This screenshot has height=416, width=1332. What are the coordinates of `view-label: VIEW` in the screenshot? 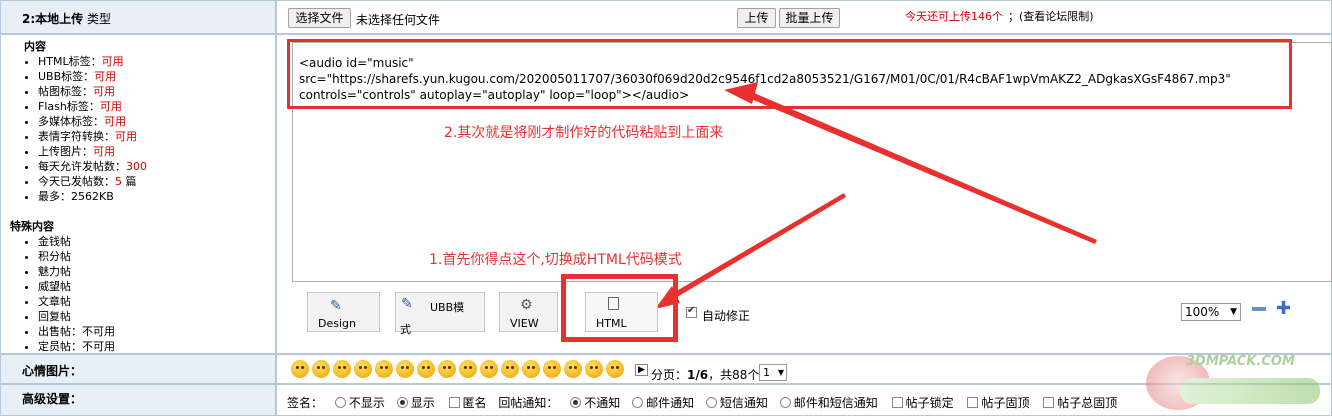 It's located at (524, 323).